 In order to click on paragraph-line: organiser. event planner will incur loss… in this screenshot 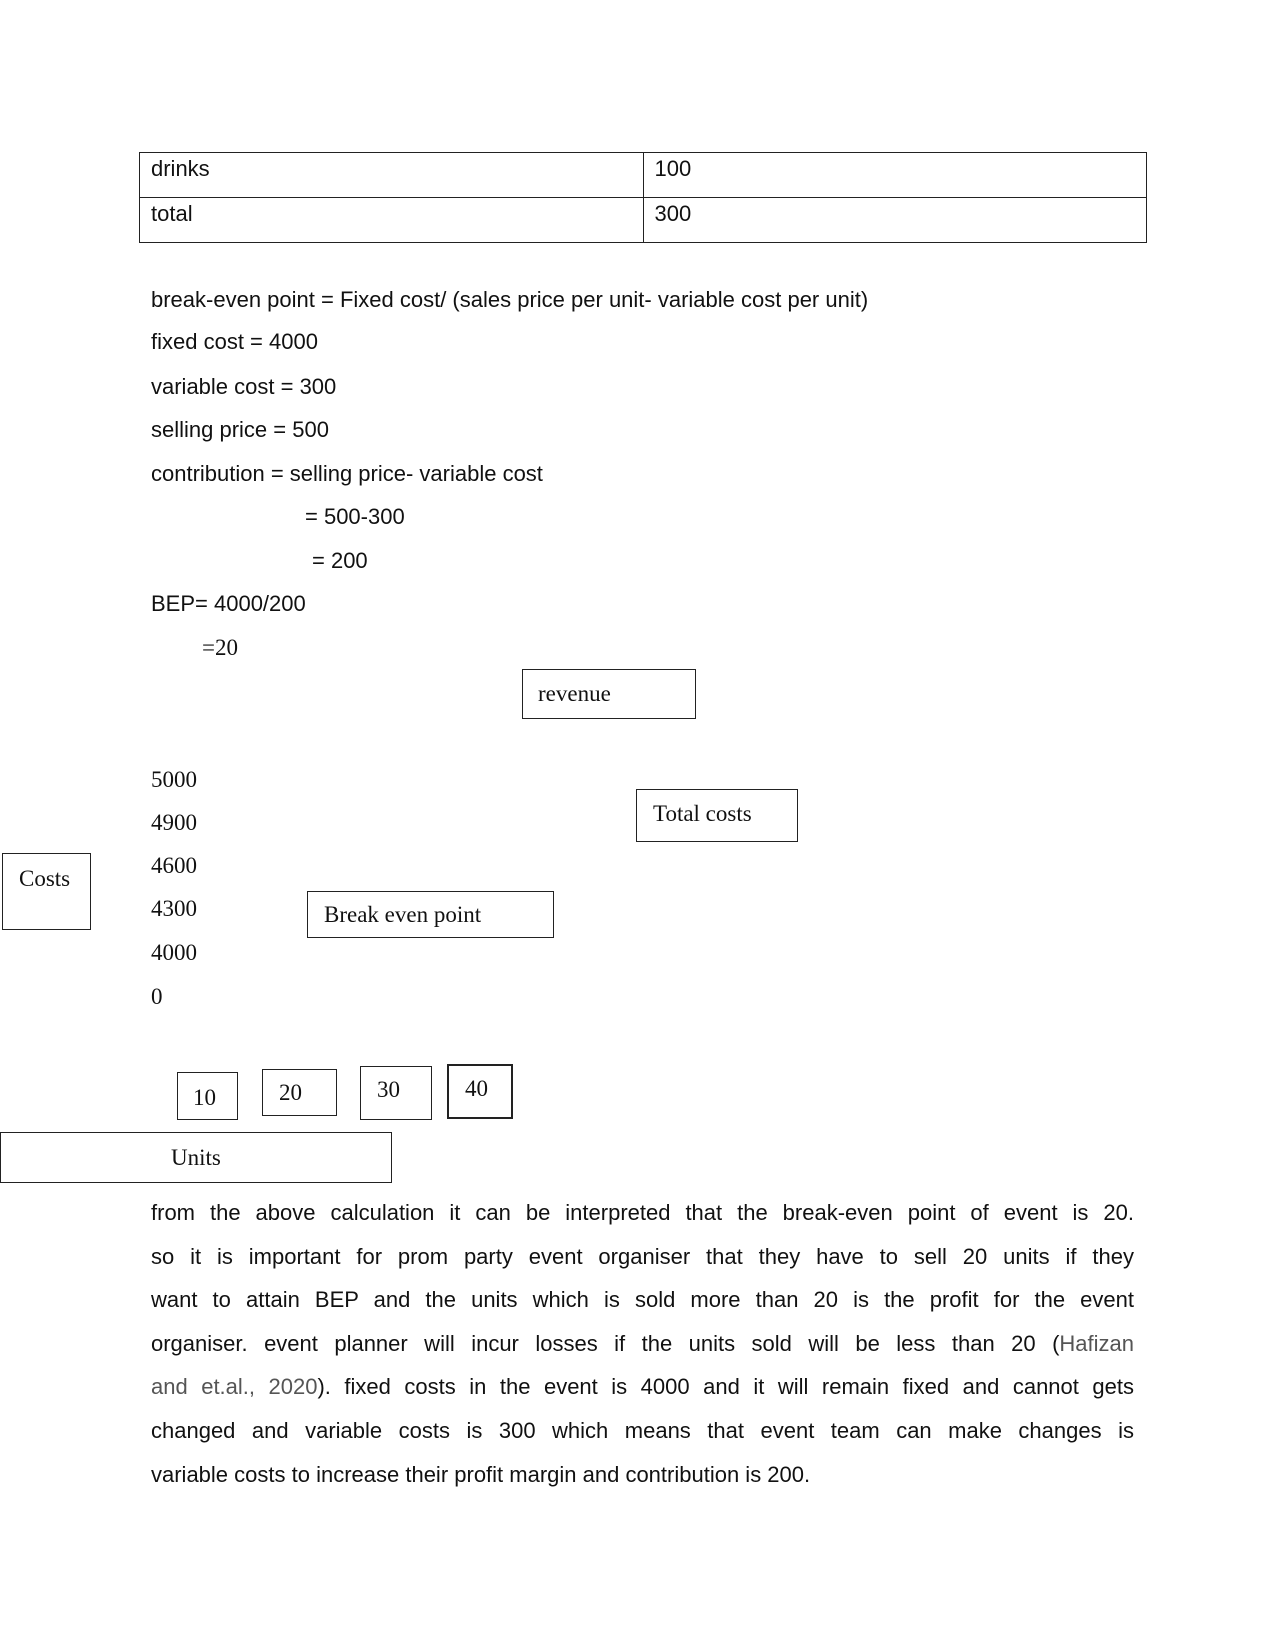, I will do `click(642, 1344)`.